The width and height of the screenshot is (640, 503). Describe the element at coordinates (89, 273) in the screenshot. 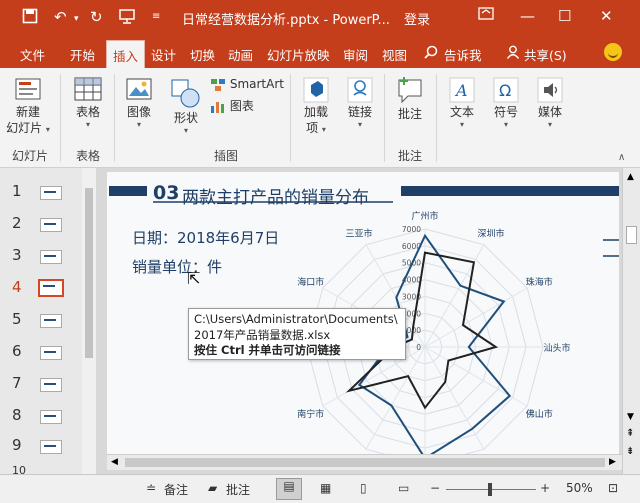

I see `thumbnails-scrollbar-thumb` at that location.